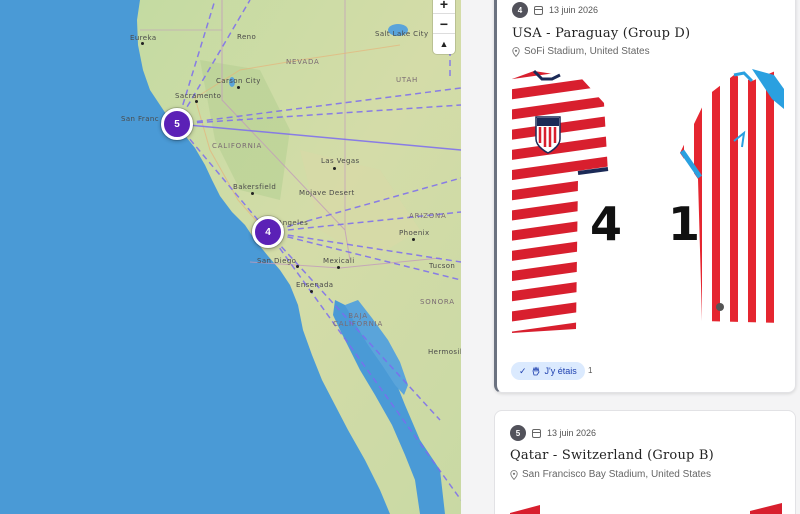 The height and width of the screenshot is (514, 800). I want to click on cluster-count: 4, so click(268, 232).